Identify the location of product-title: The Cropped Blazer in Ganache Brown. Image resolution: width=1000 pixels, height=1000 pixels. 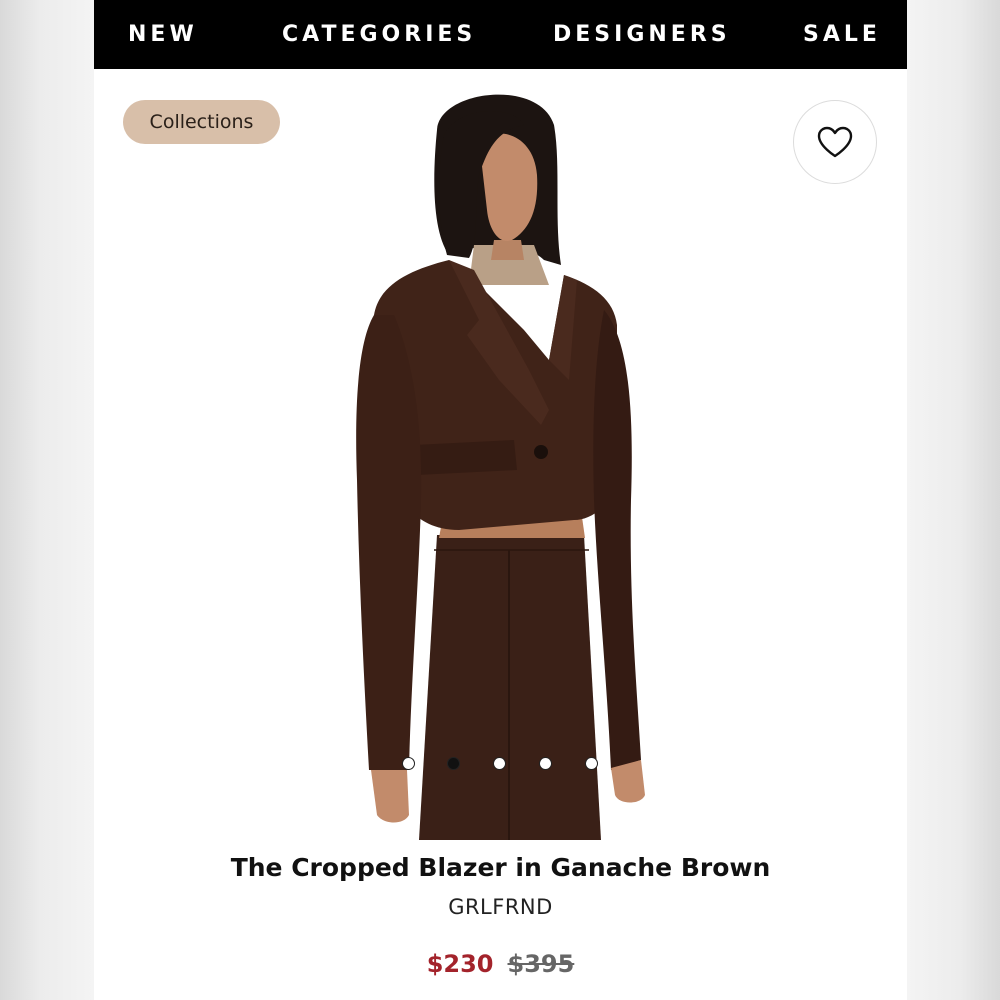
(500, 867).